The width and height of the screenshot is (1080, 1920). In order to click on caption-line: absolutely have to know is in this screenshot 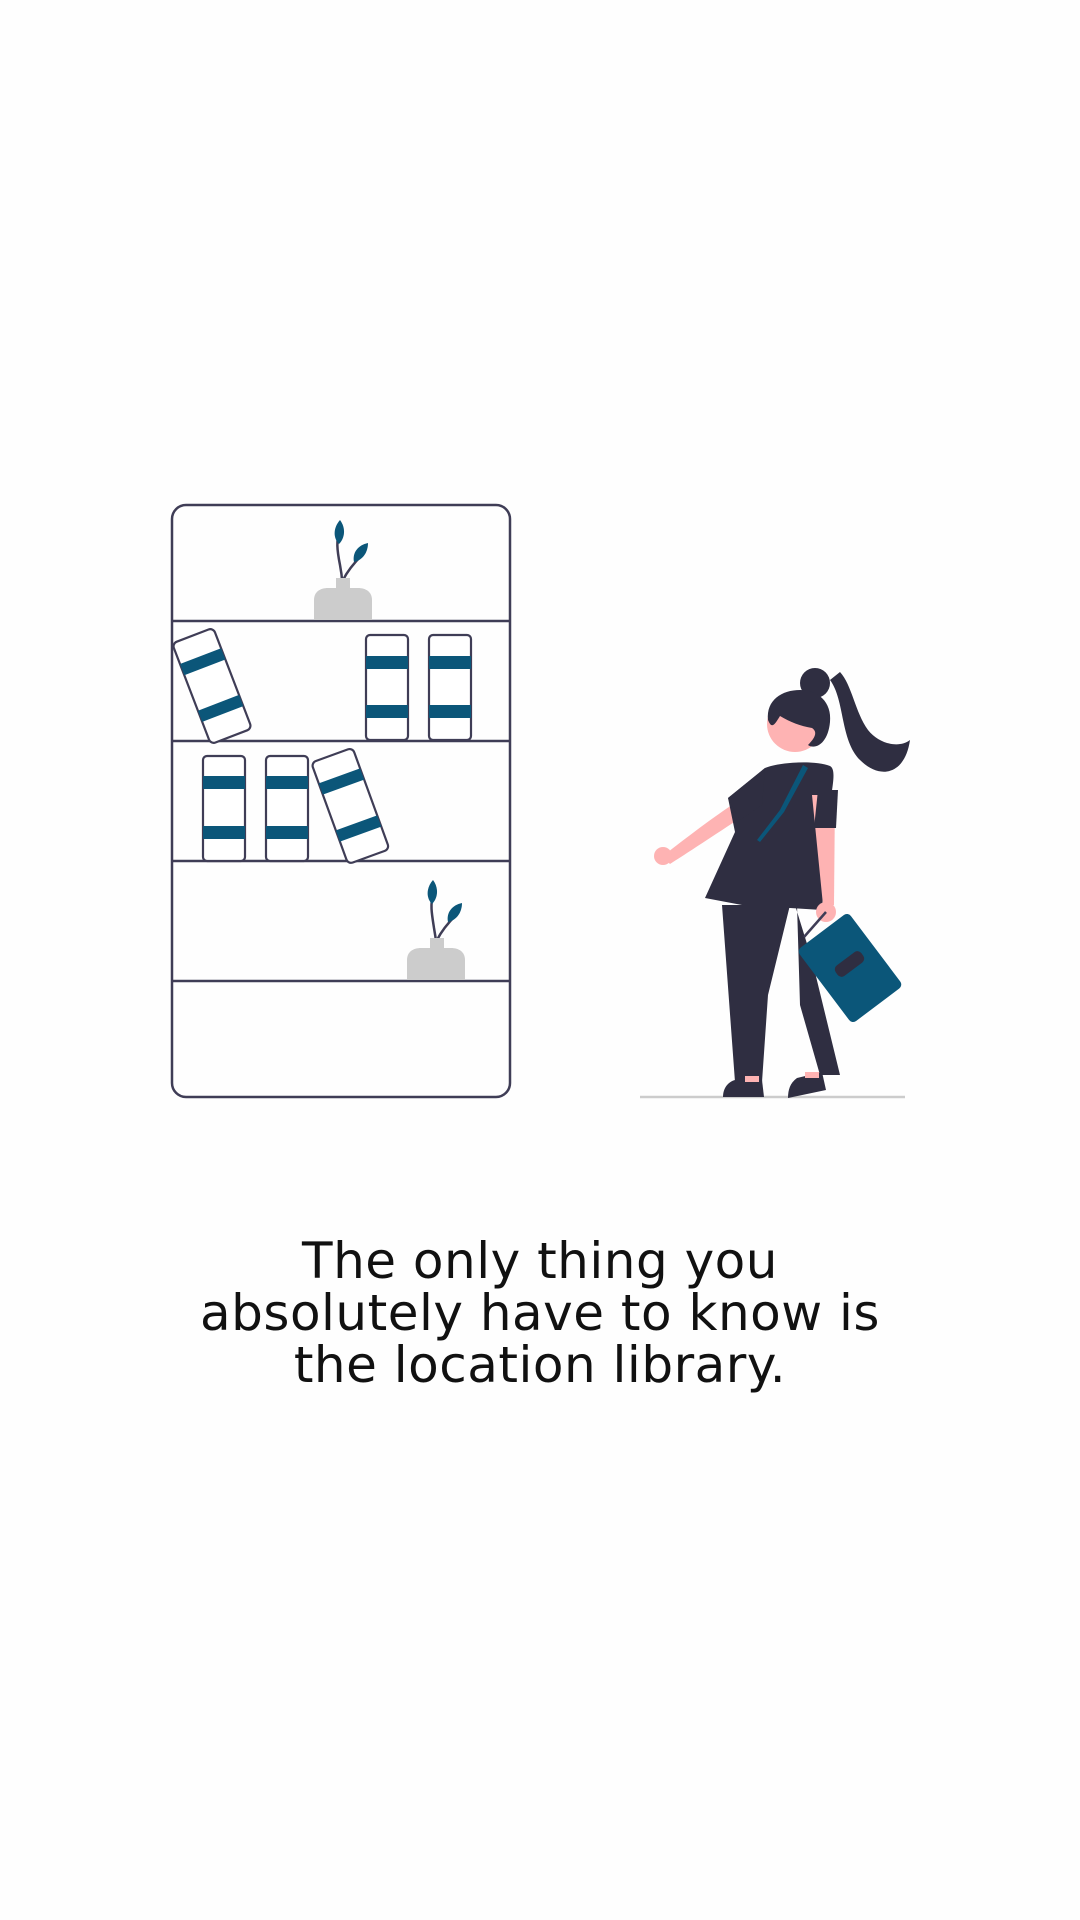, I will do `click(540, 1313)`.